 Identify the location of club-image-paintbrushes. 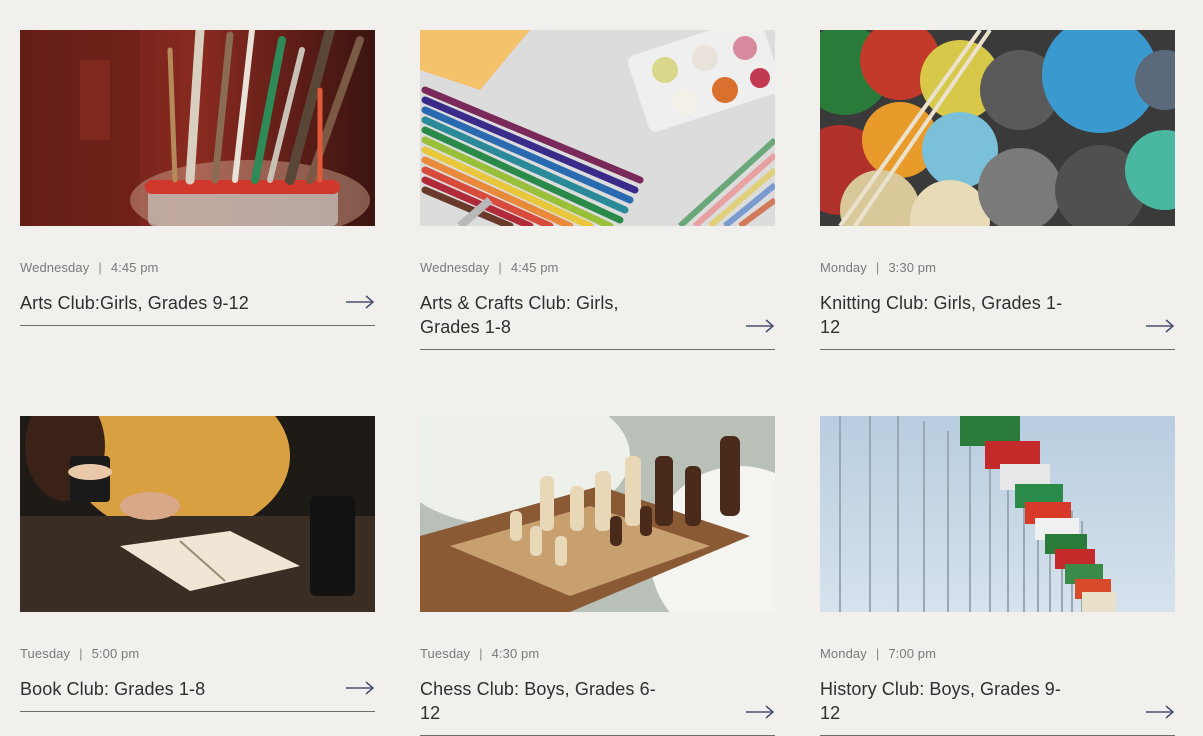
(197, 128).